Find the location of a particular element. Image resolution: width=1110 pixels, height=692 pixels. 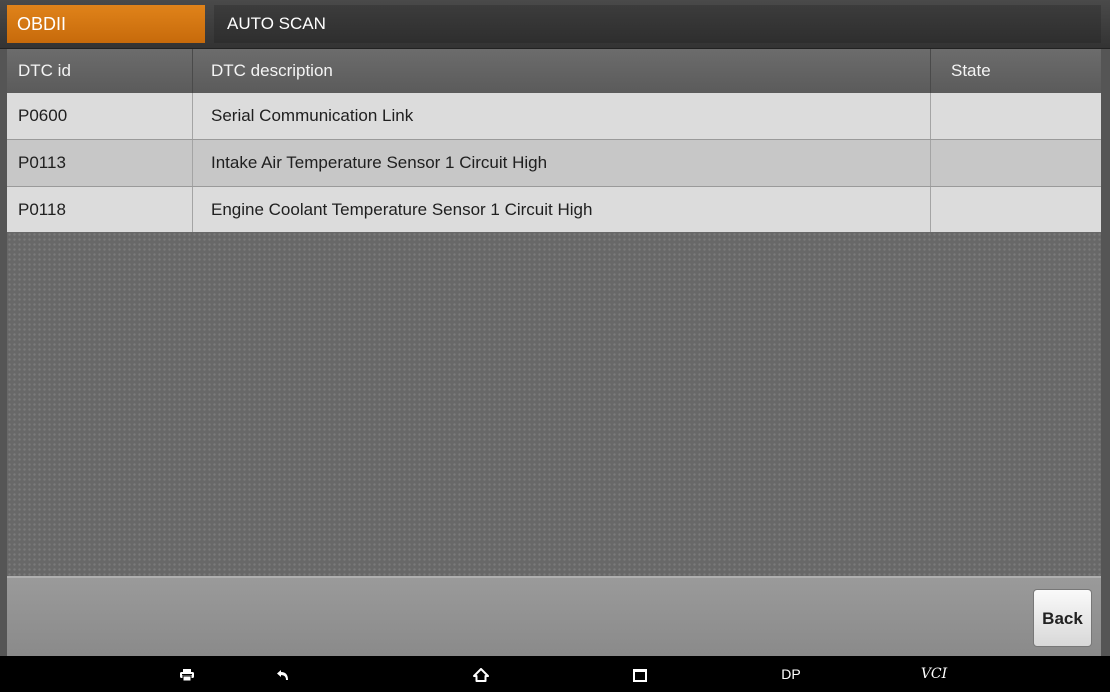

dtc-id-cell: P0118 is located at coordinates (100, 210).